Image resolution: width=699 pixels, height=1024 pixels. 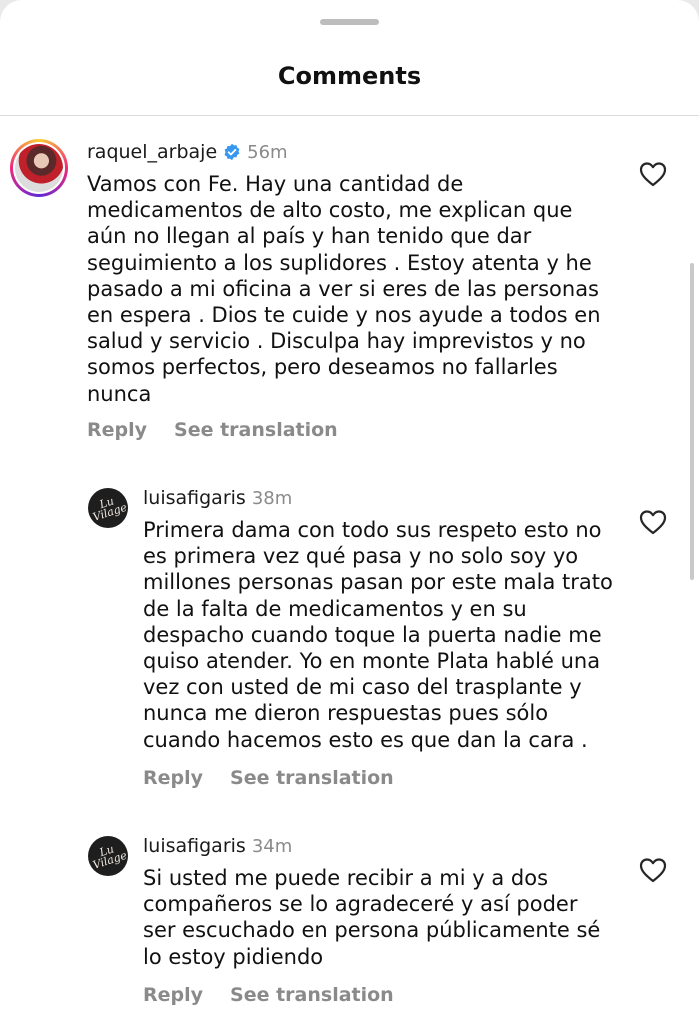 I want to click on drag-handle, so click(x=349, y=22).